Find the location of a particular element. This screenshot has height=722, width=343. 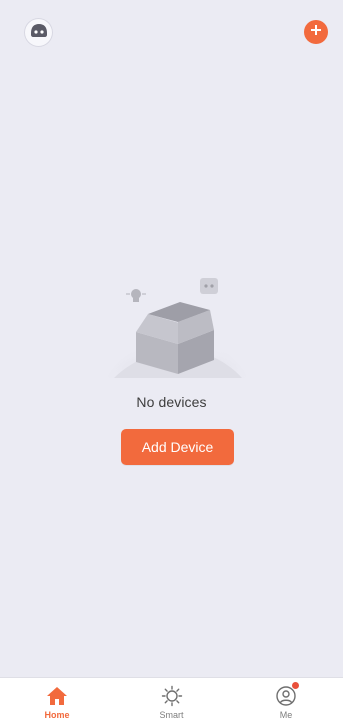

add-device-button: Add Device is located at coordinates (177, 447).